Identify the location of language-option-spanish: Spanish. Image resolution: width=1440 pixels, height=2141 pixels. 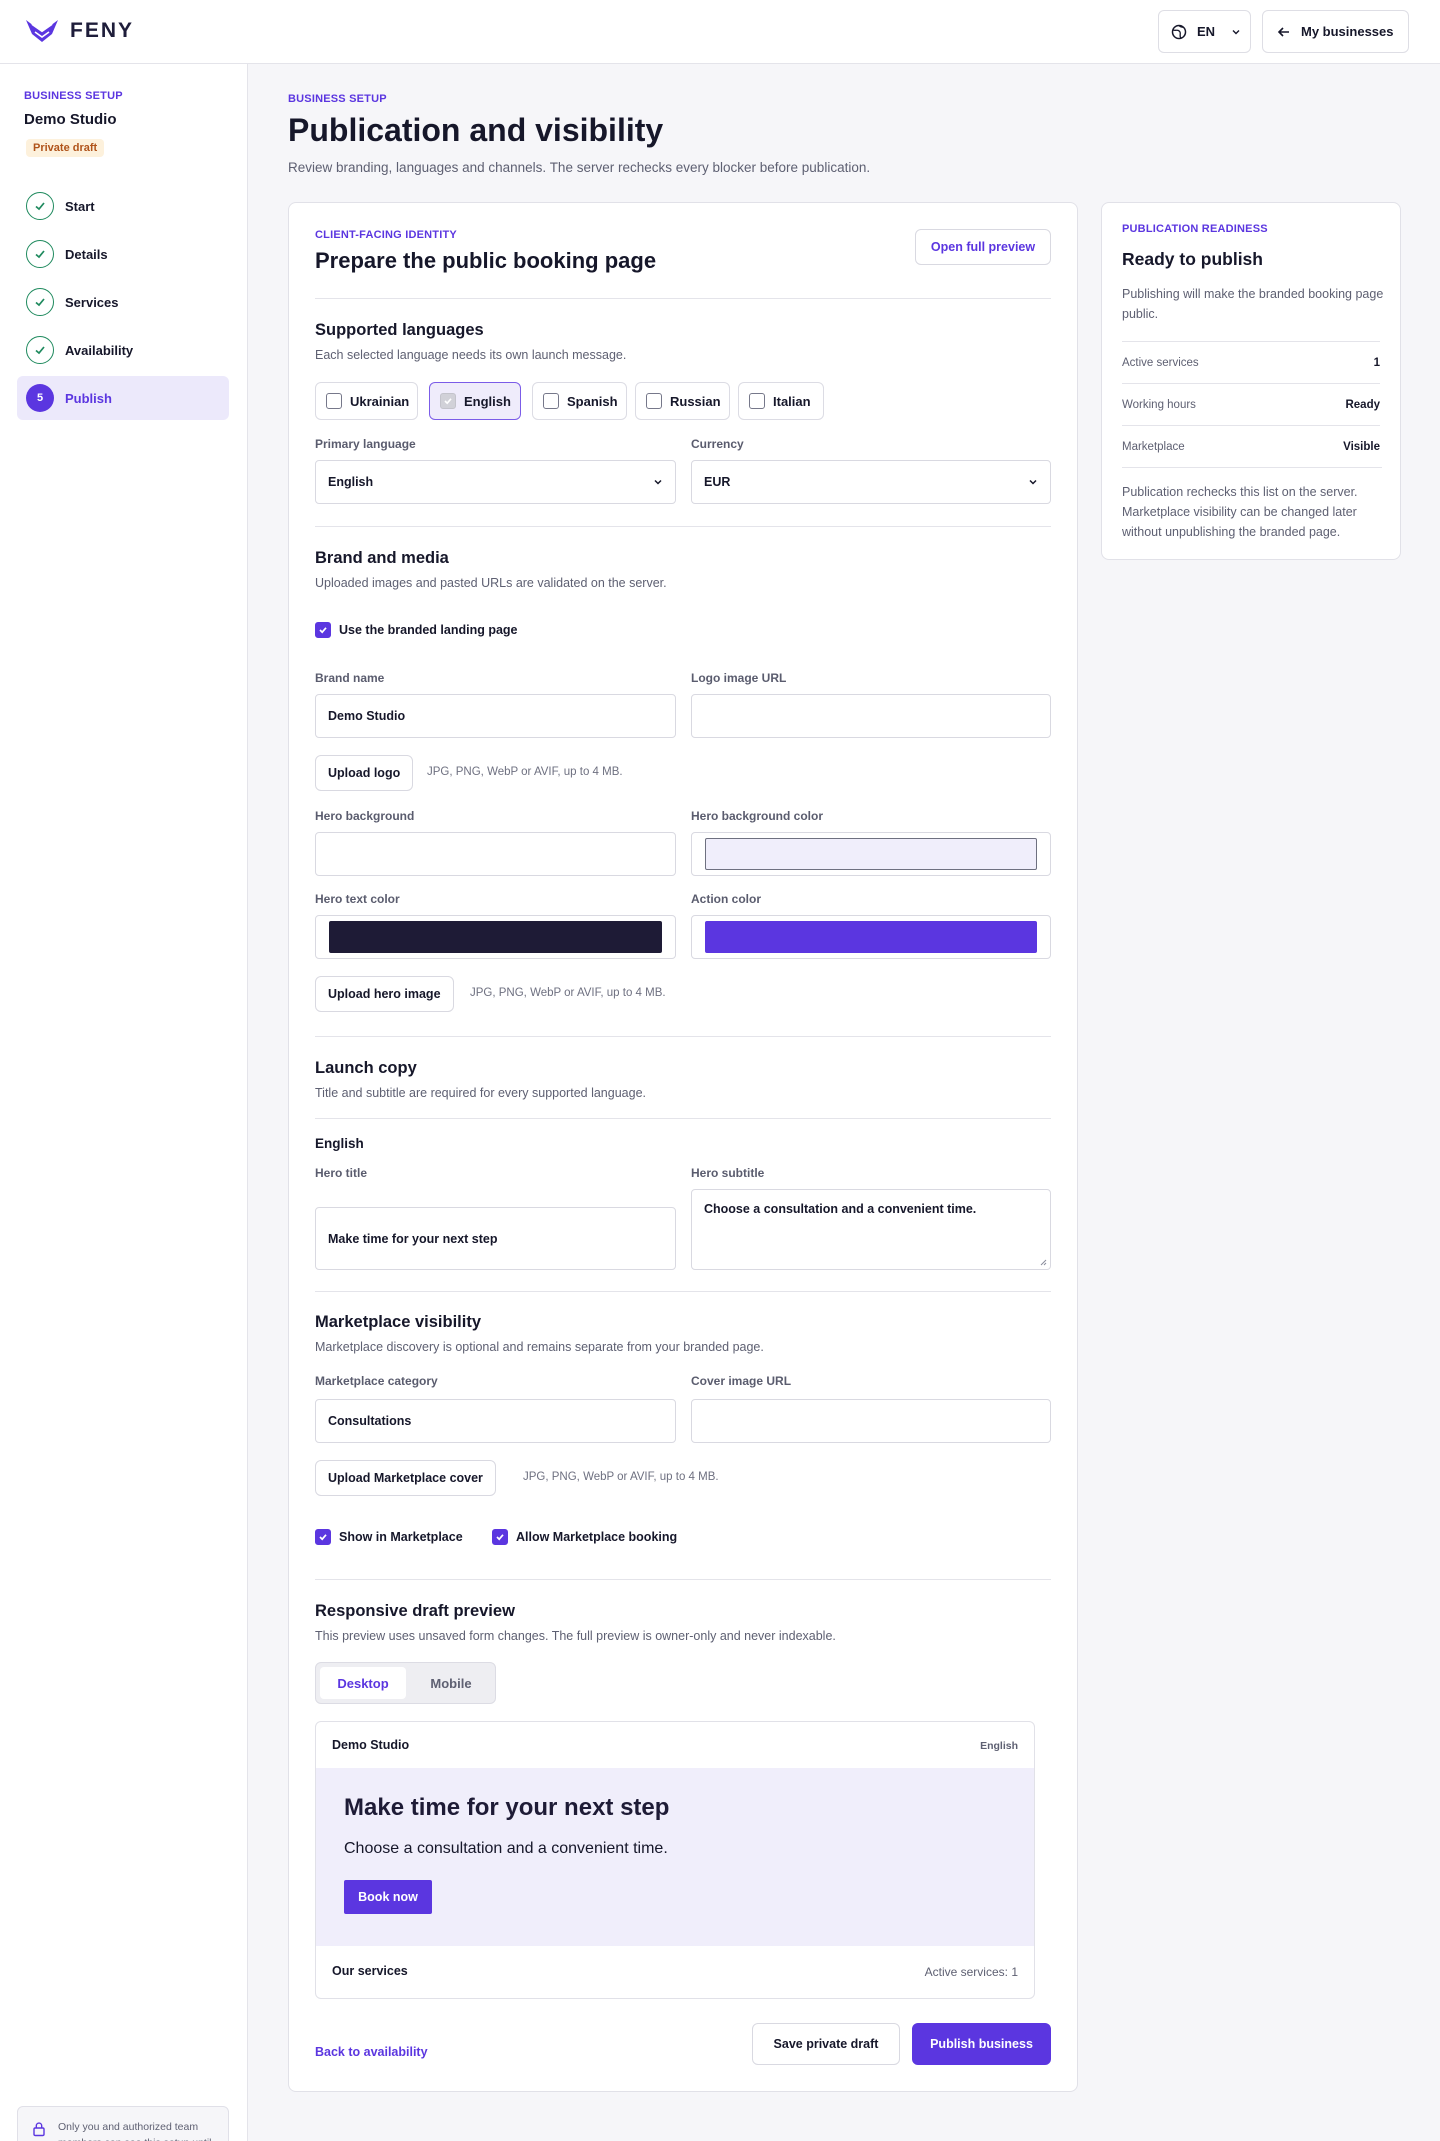
(579, 401).